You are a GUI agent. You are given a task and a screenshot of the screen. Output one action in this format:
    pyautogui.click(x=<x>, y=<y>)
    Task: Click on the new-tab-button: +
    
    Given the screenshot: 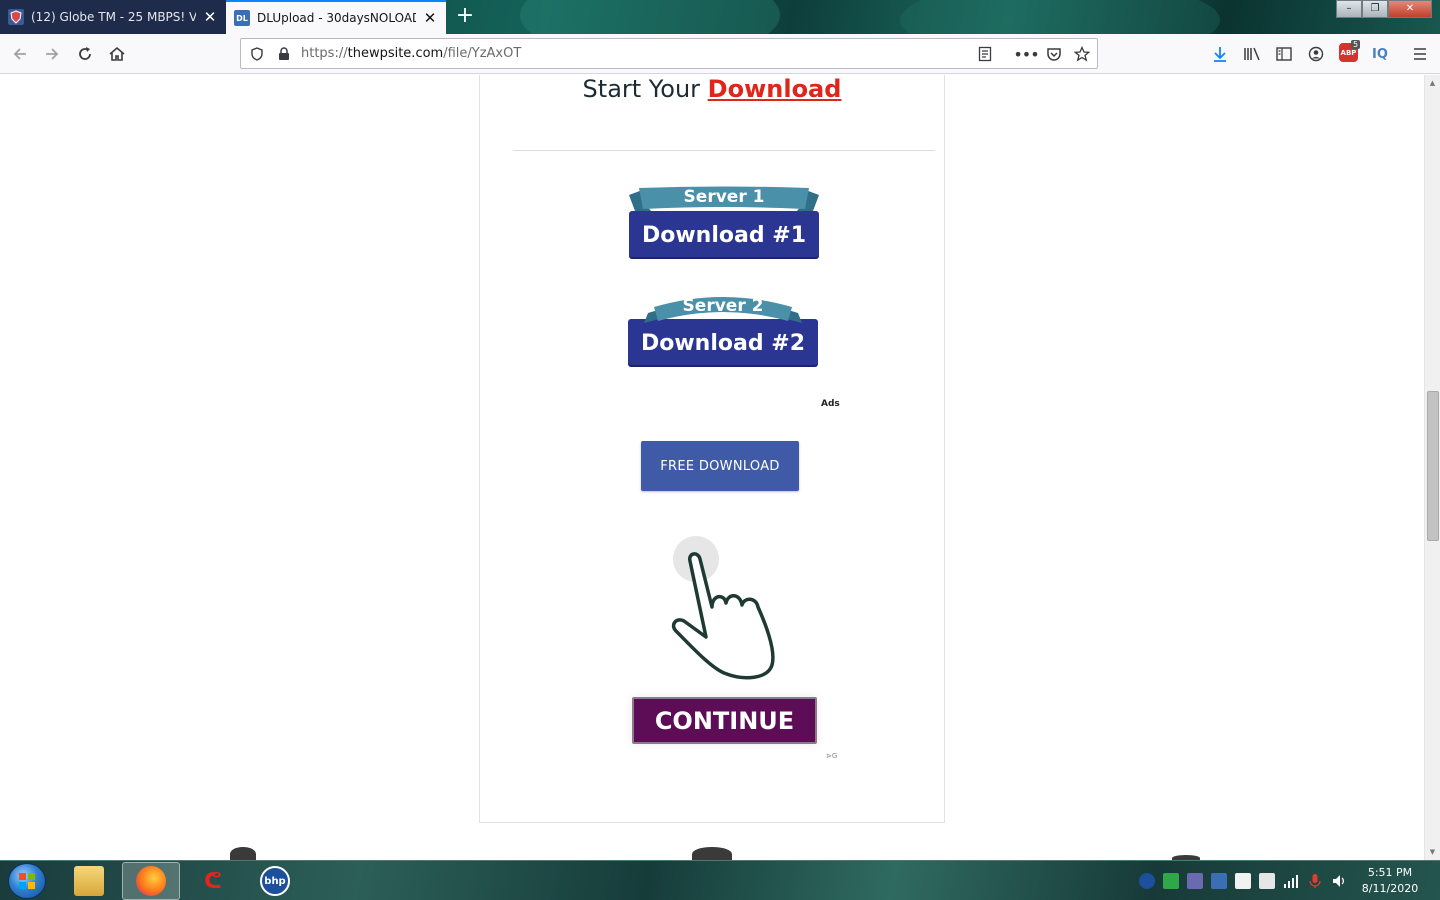 What is the action you would take?
    pyautogui.click(x=465, y=17)
    